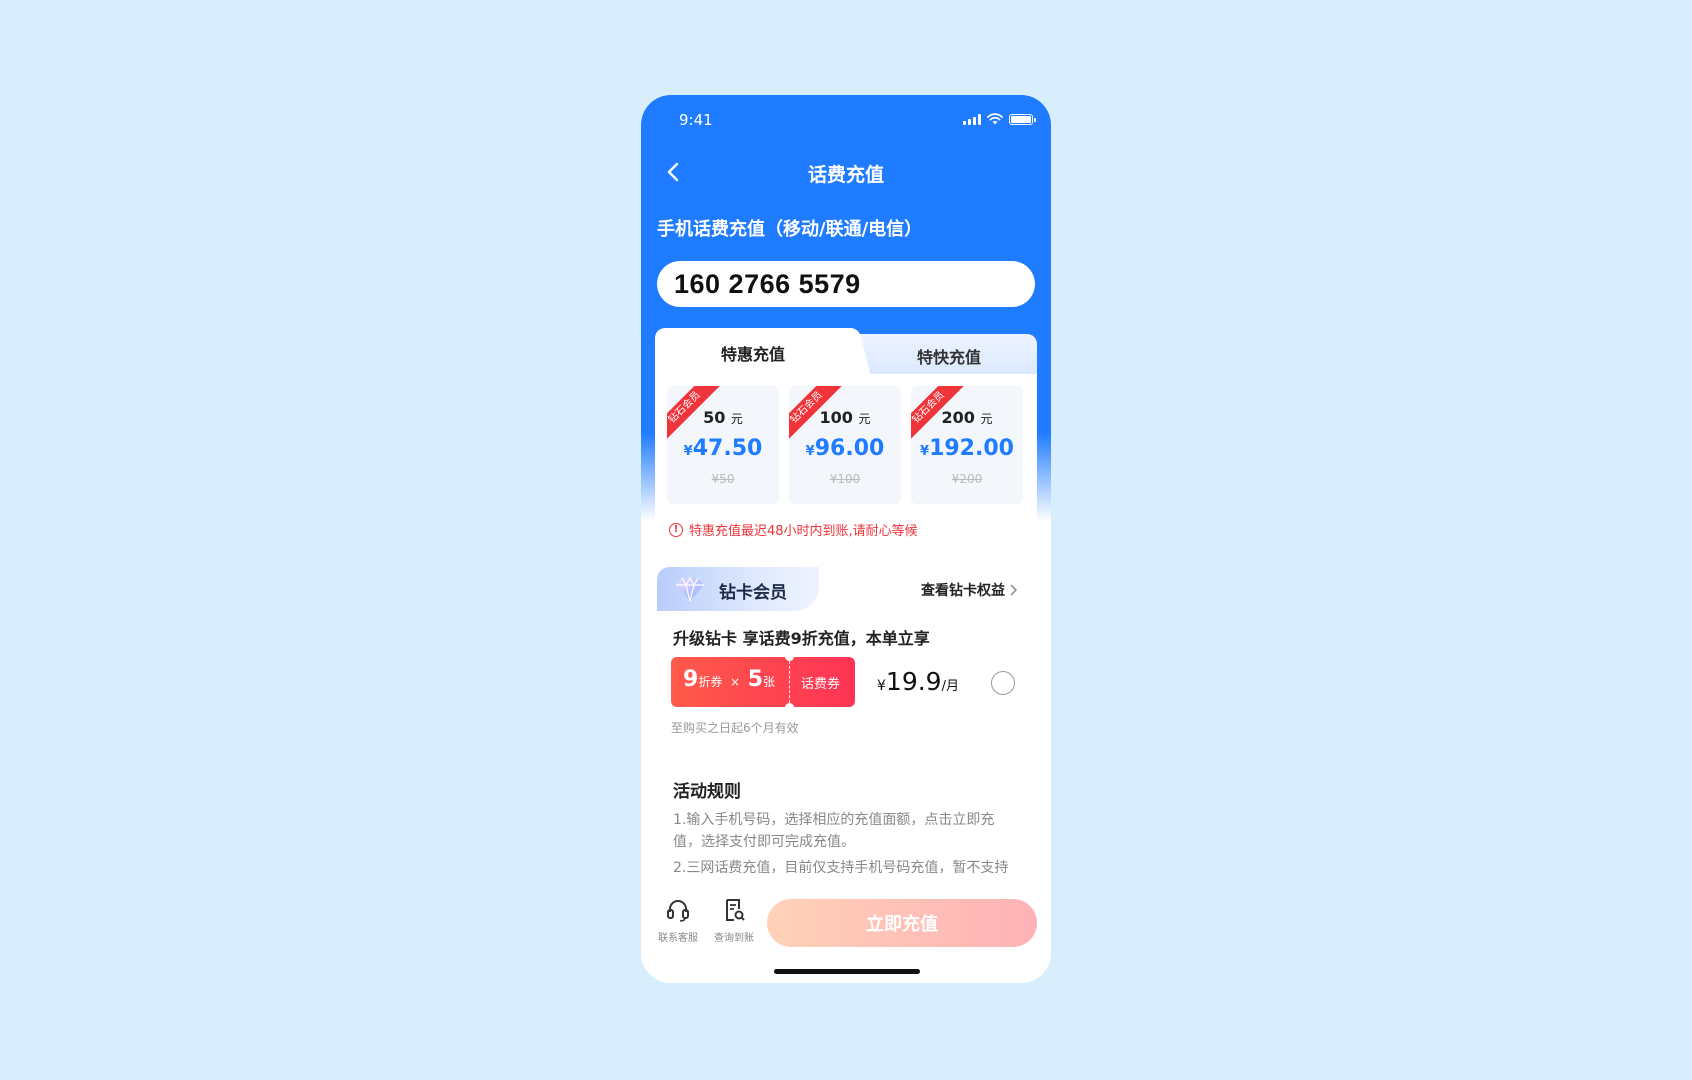  What do you see at coordinates (845, 175) in the screenshot?
I see `page-title: 话费充值` at bounding box center [845, 175].